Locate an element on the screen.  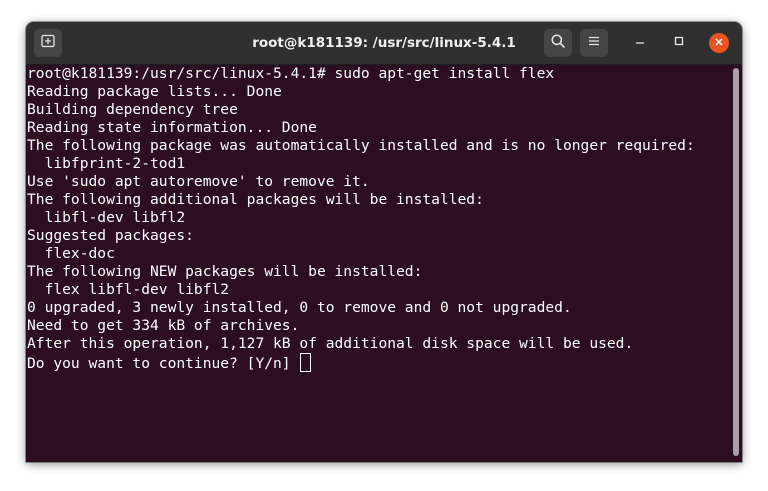
close-button is located at coordinates (719, 43).